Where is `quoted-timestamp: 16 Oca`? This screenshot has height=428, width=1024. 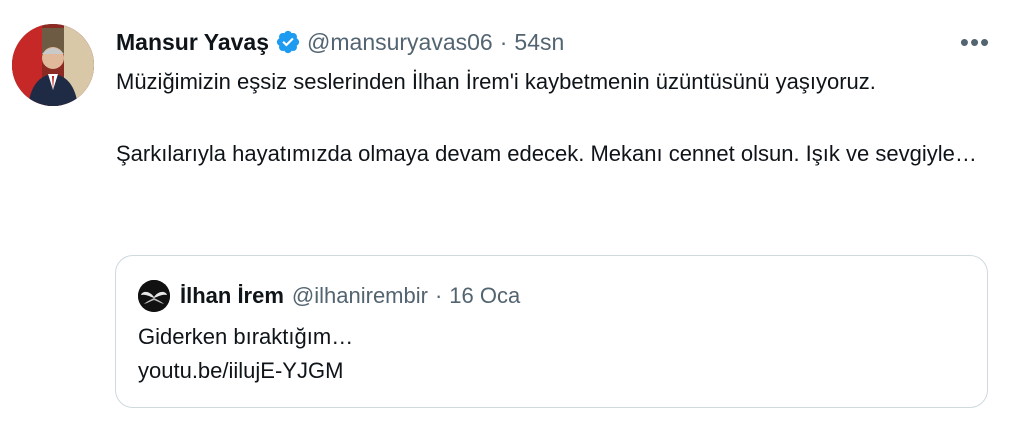
quoted-timestamp: 16 Oca is located at coordinates (484, 296).